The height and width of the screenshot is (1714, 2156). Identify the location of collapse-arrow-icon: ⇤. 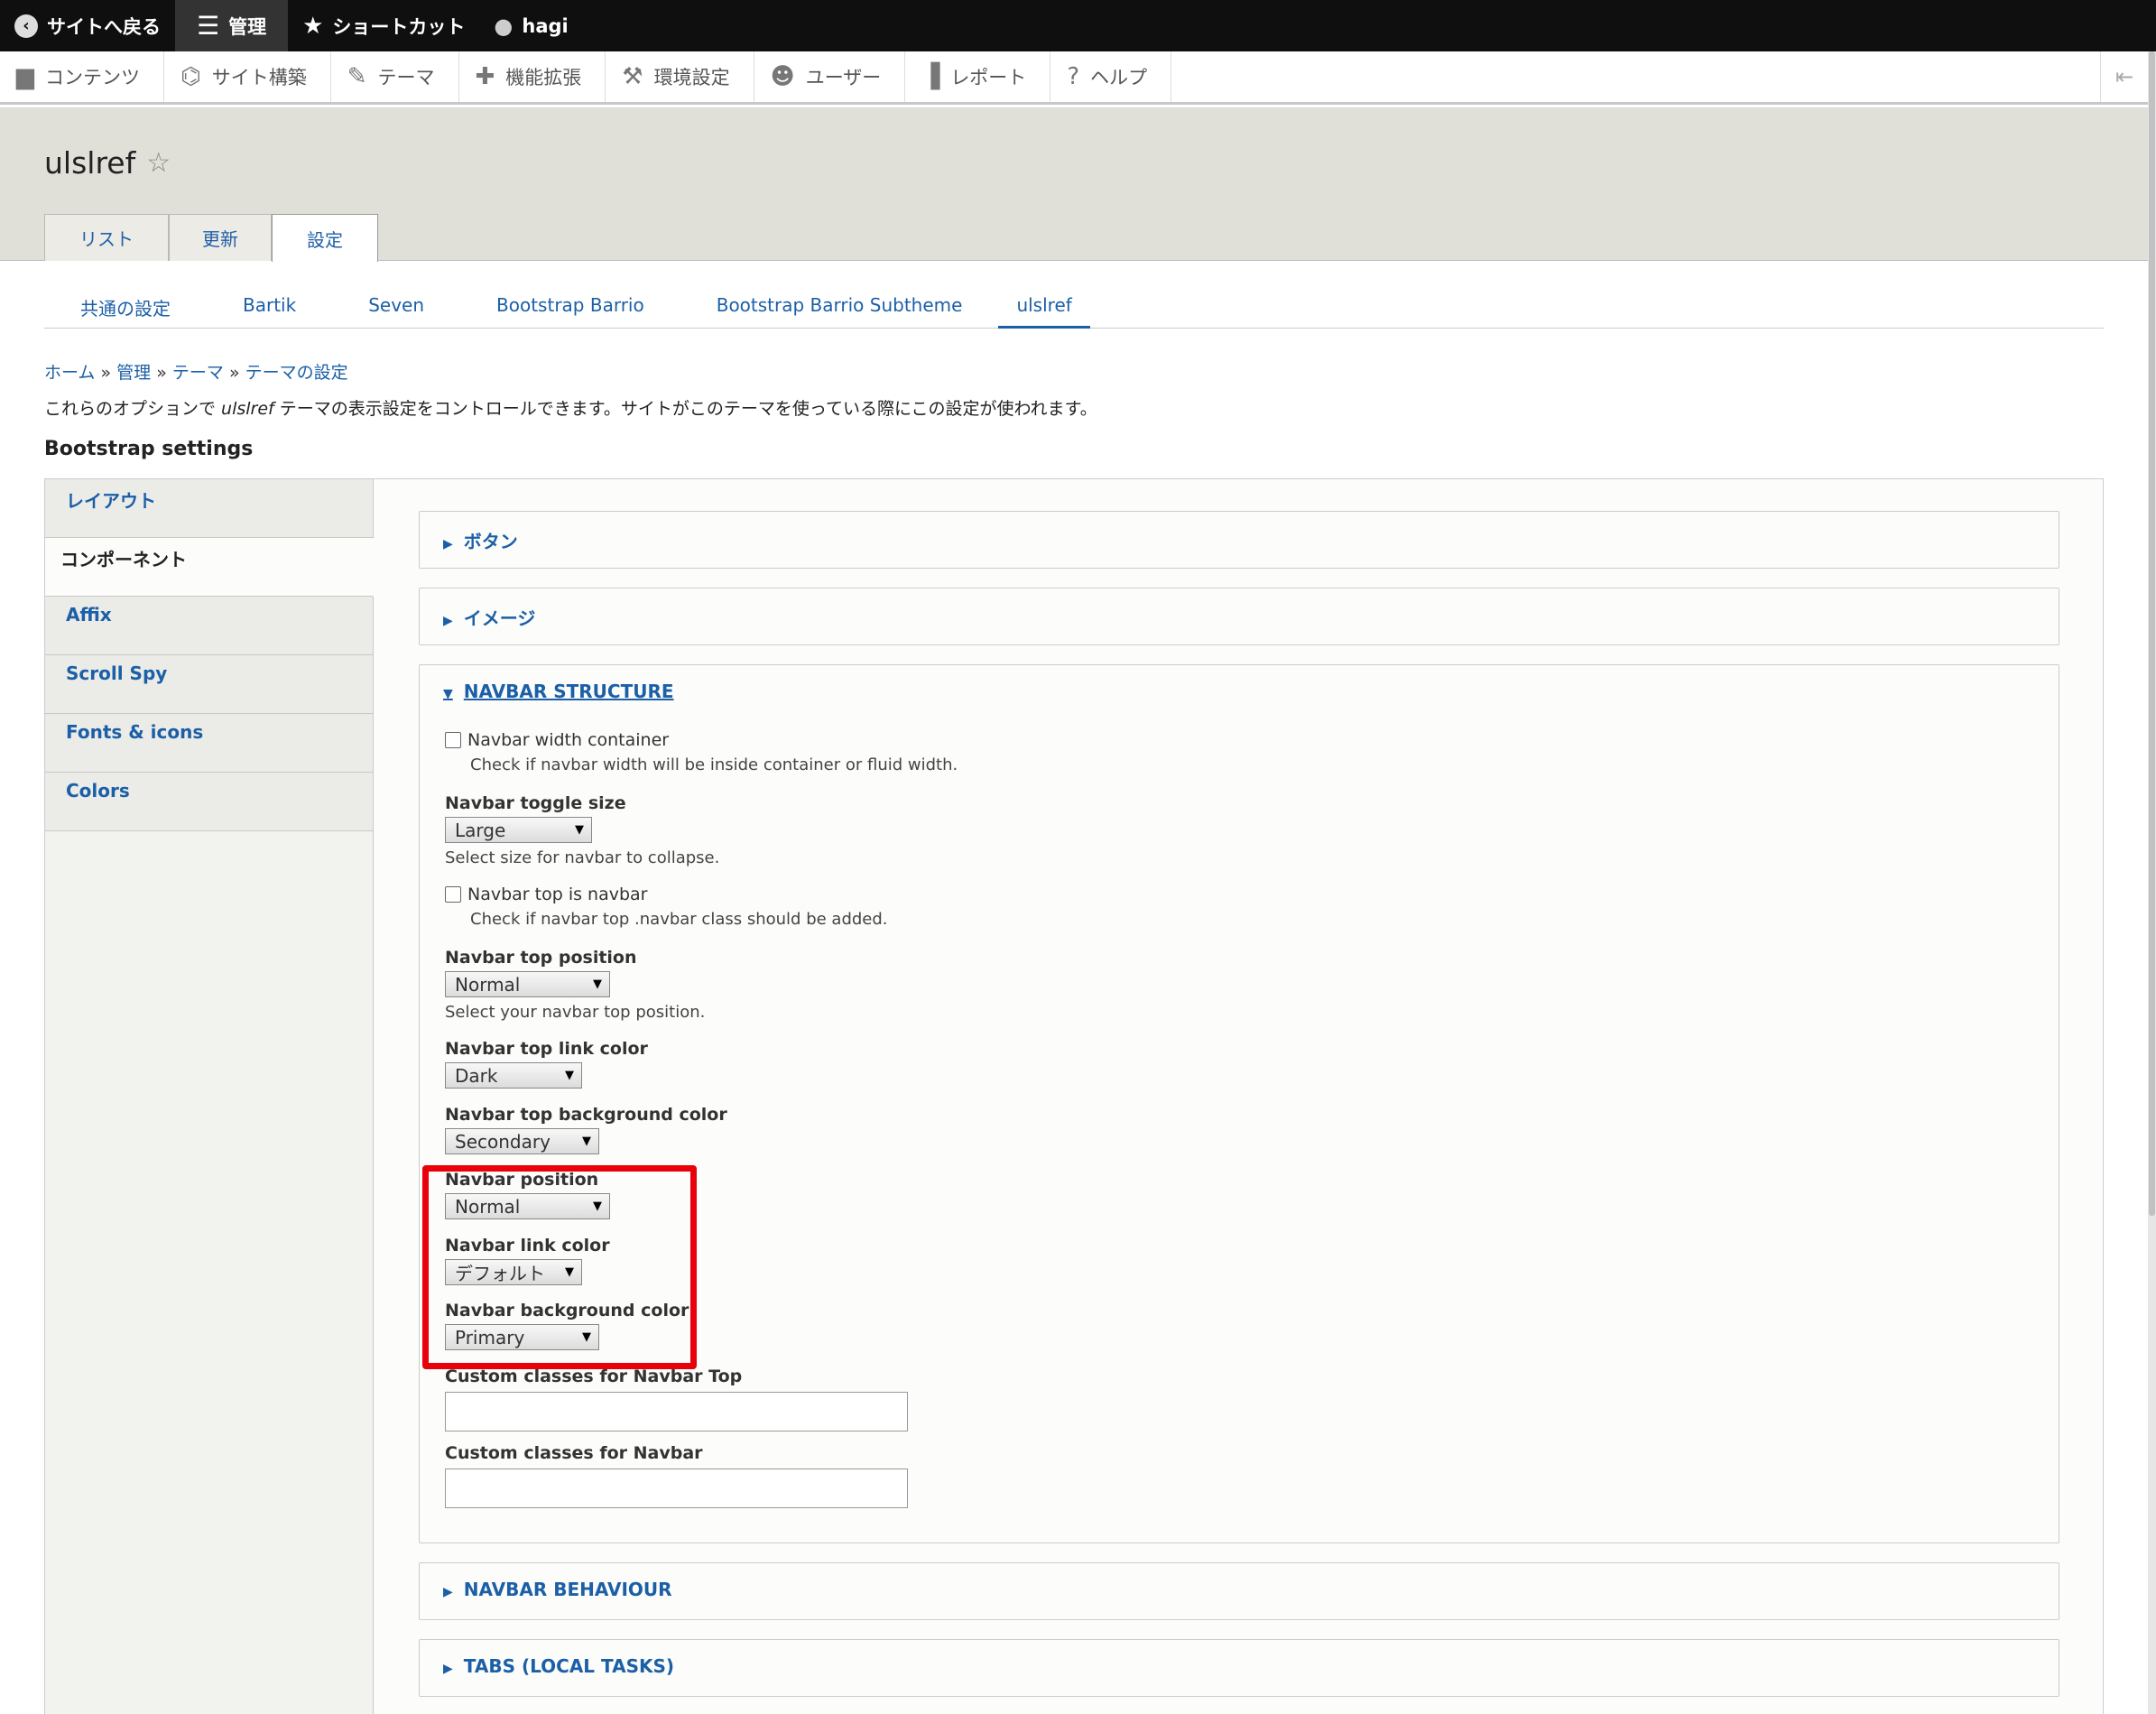
(2123, 76).